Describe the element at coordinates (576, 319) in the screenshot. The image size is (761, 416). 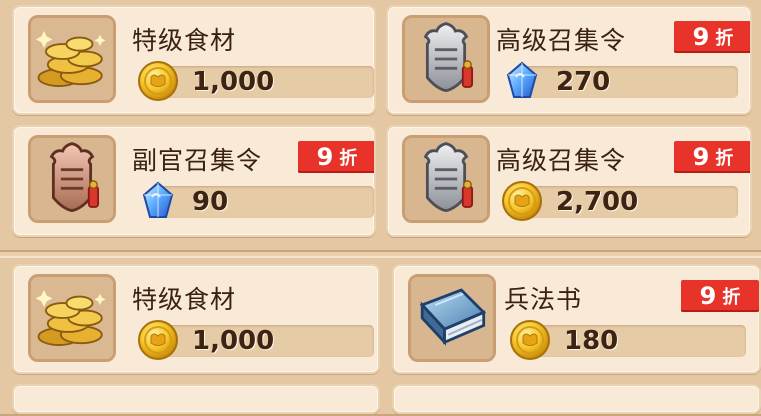
I see `shop-item-card: 兵法书 9 折 180` at that location.